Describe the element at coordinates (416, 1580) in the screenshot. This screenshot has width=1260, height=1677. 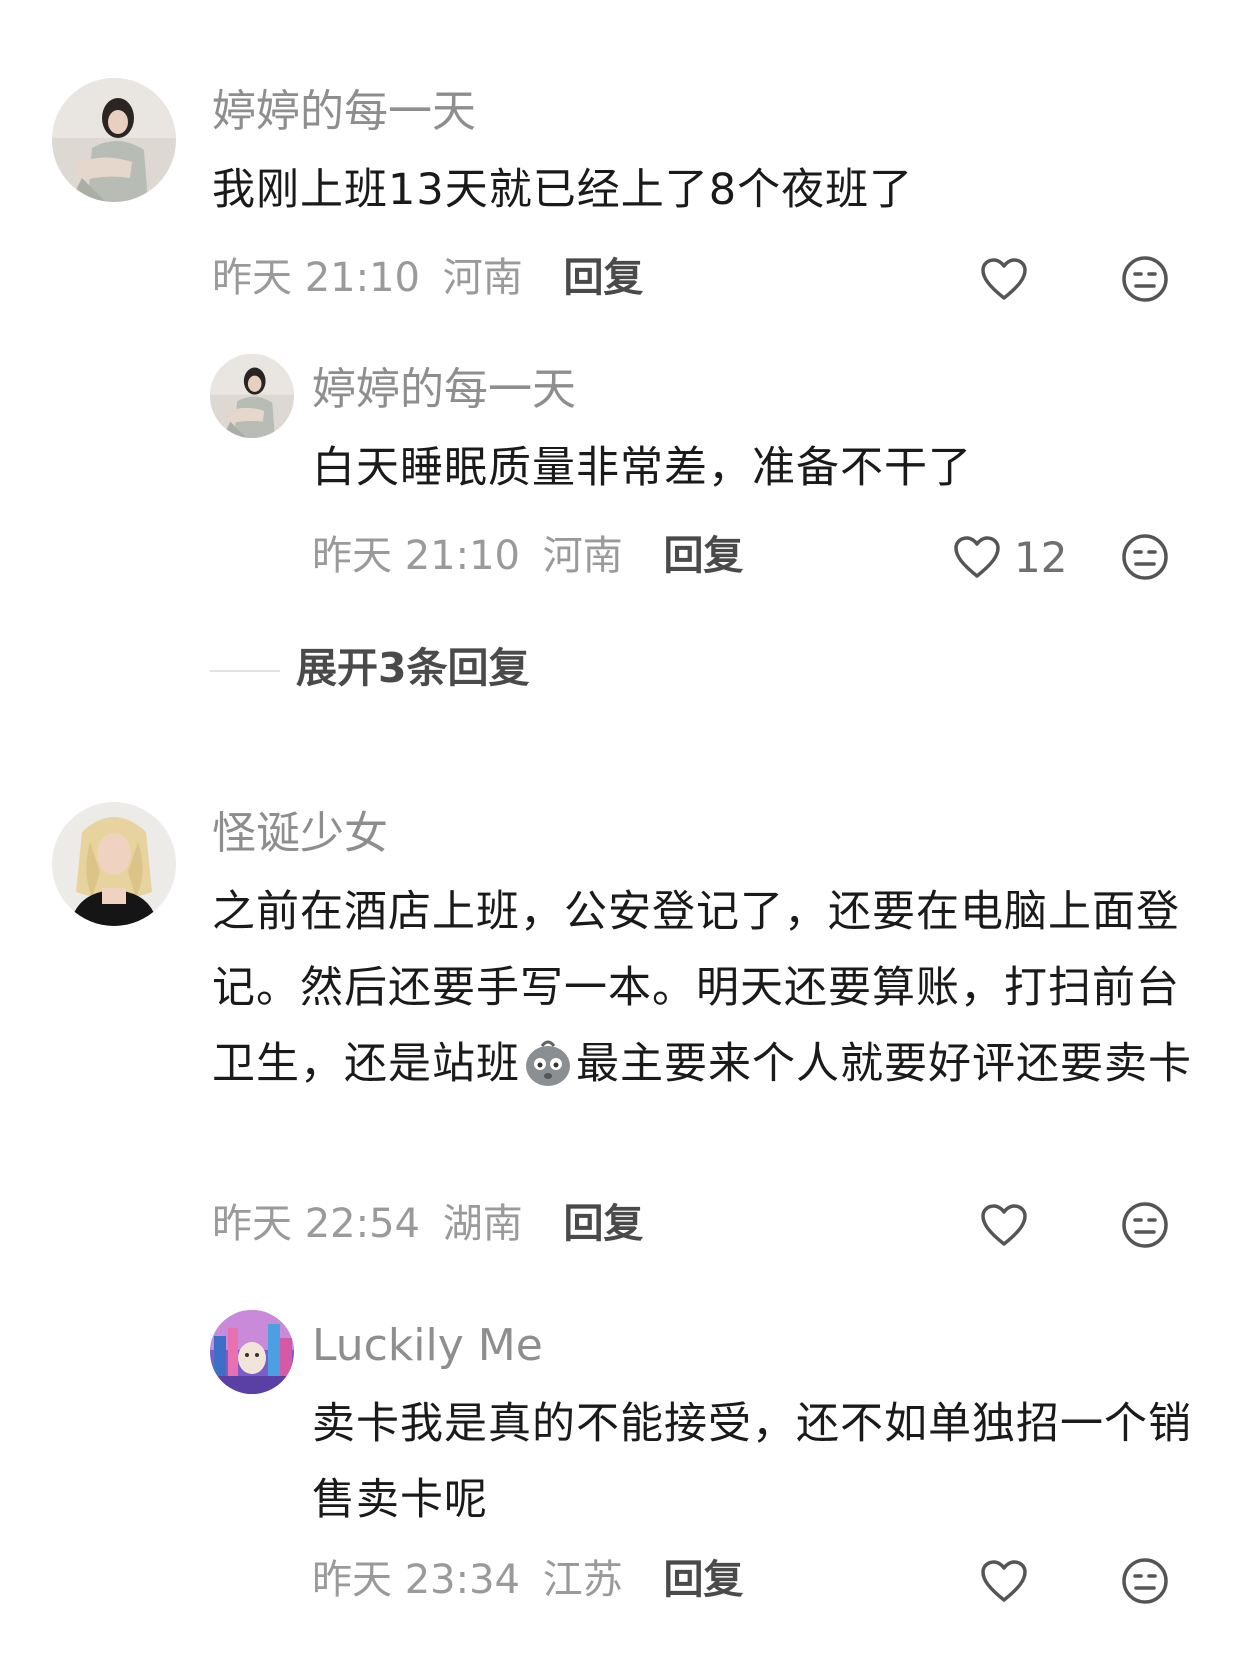
I see `reply-time: 昨天 23:34` at that location.